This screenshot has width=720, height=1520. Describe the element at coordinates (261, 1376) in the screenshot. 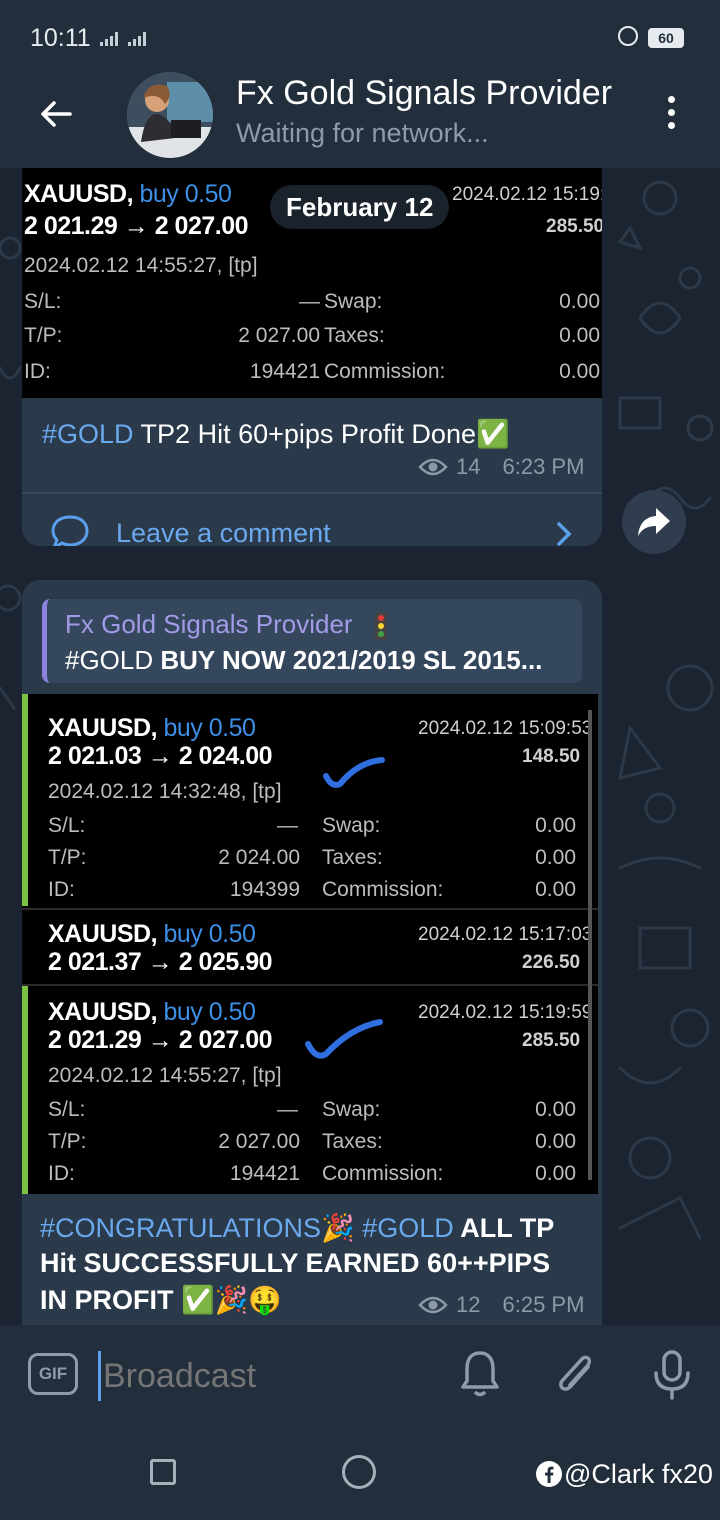

I see `broadcast-input` at that location.